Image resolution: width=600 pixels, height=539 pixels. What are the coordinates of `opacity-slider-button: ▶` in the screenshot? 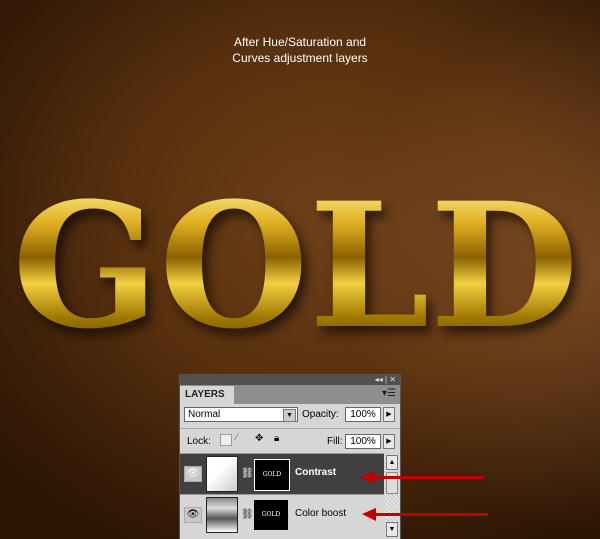 It's located at (389, 414).